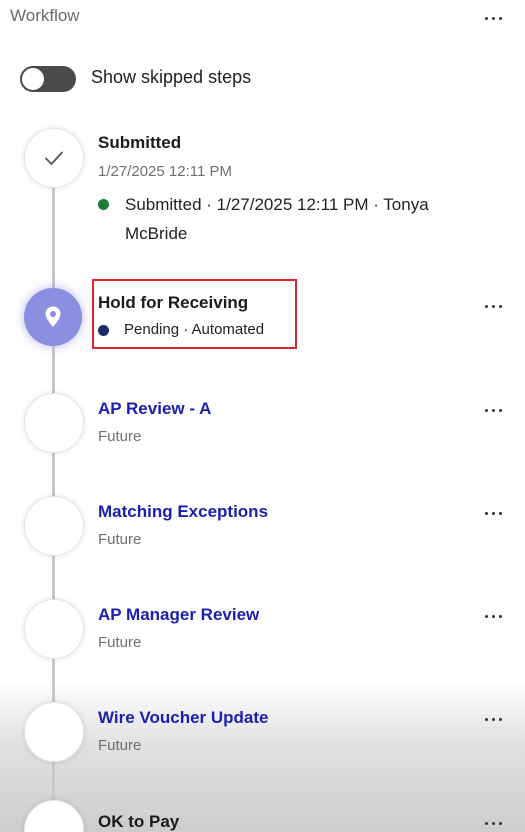 Image resolution: width=525 pixels, height=832 pixels. I want to click on step-sub-ap-manager-review: Future, so click(120, 642).